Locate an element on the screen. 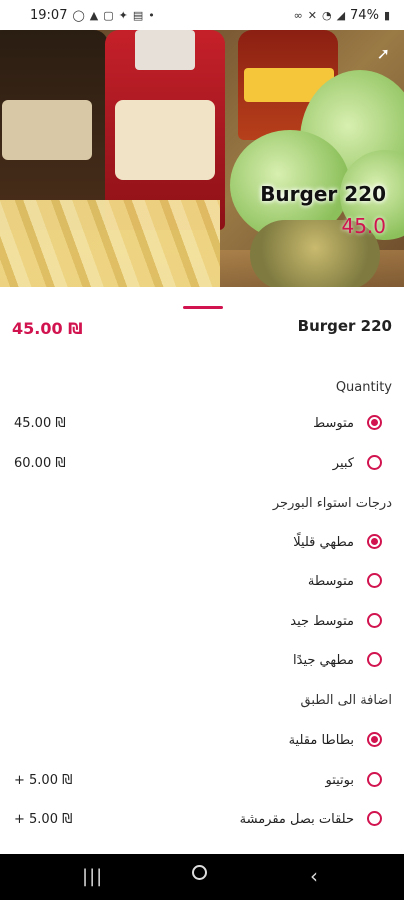 Image resolution: width=404 pixels, height=900 pixels. section-title-additions: اضافة الى الطبق is located at coordinates (346, 700).